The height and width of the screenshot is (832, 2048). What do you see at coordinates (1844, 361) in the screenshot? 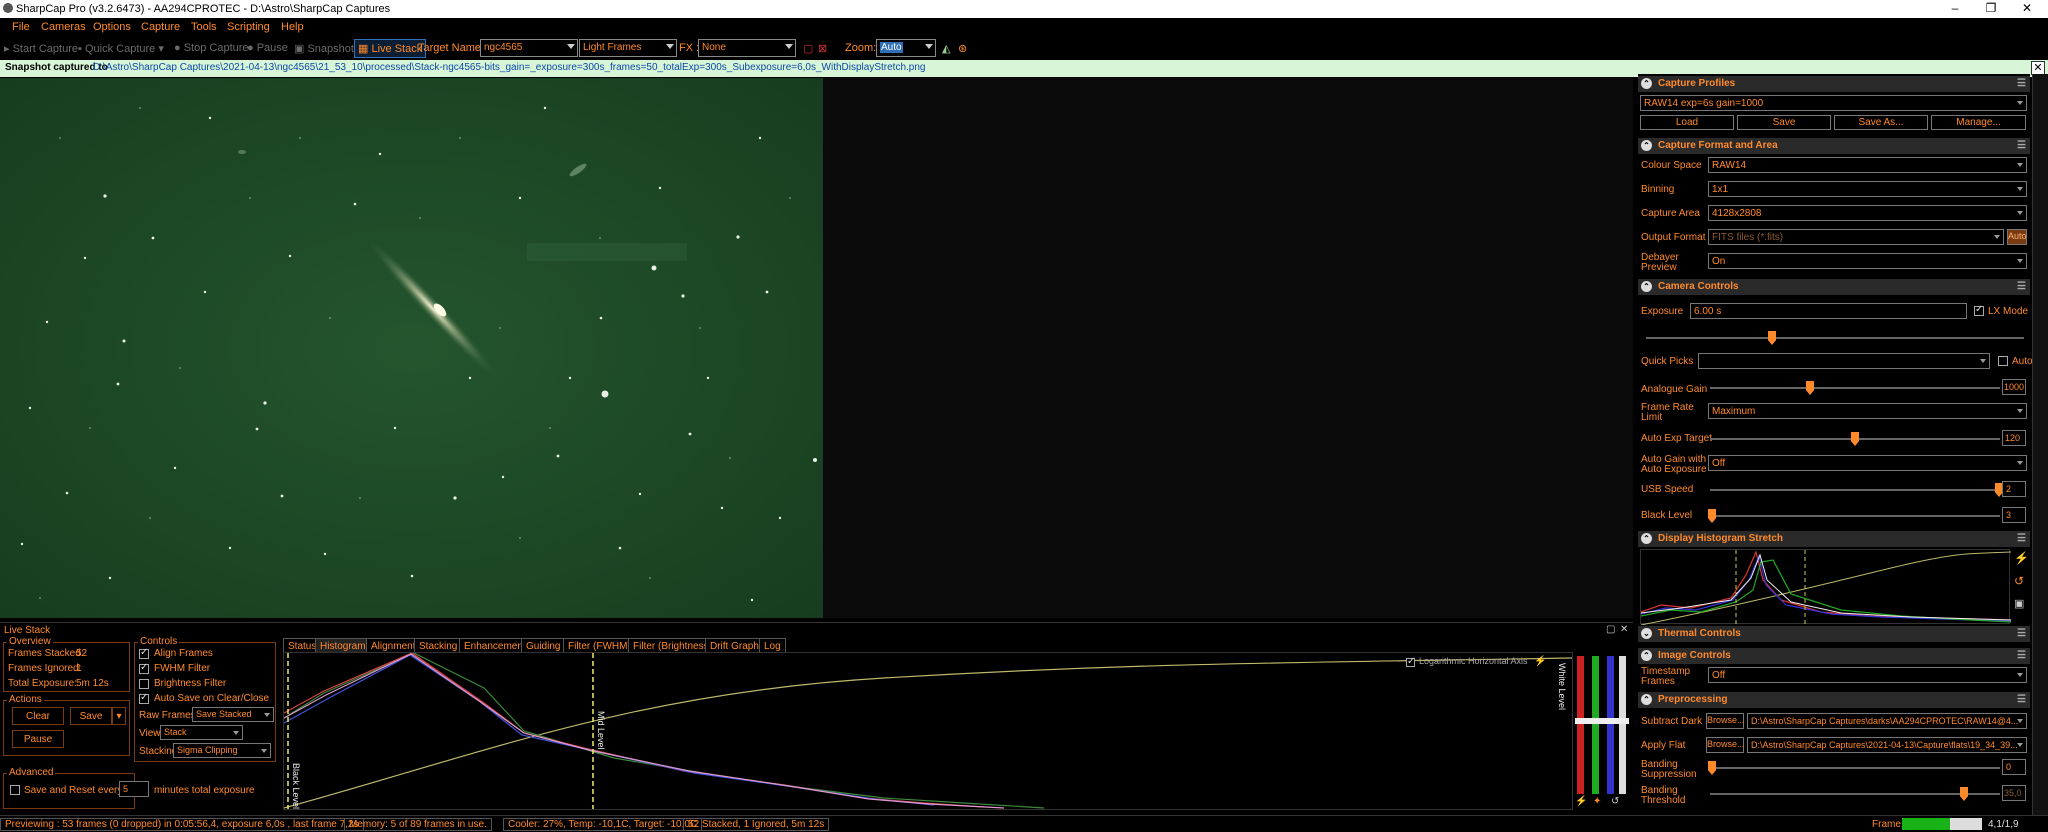
I see `quick-picks-select` at bounding box center [1844, 361].